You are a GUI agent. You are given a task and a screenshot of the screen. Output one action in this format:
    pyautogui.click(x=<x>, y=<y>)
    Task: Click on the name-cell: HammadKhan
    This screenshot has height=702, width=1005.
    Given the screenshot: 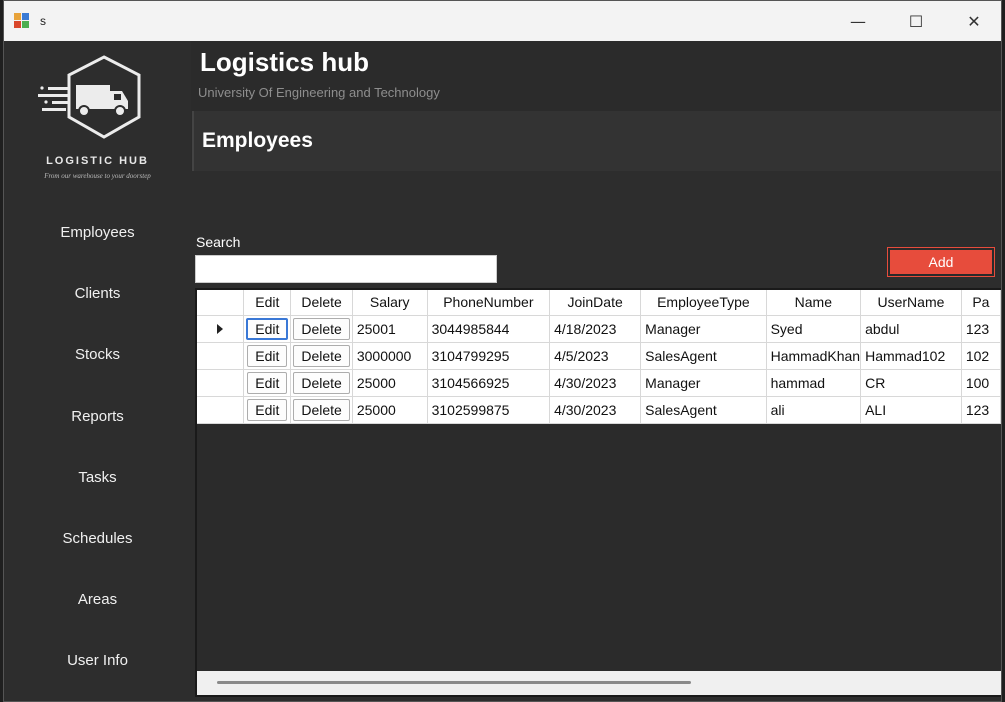 What is the action you would take?
    pyautogui.click(x=814, y=356)
    